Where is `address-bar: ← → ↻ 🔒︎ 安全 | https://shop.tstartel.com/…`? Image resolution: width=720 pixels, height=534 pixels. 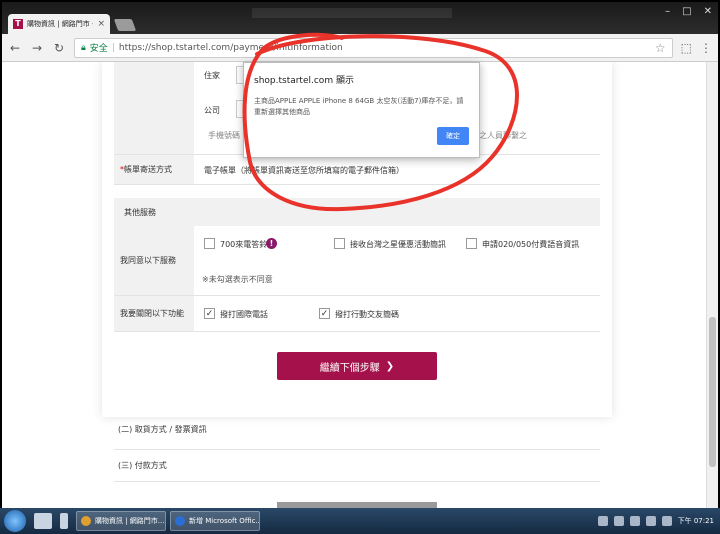
address-bar: ← → ↻ 🔒︎ 安全 | https://shop.tstartel.com/… is located at coordinates (360, 48).